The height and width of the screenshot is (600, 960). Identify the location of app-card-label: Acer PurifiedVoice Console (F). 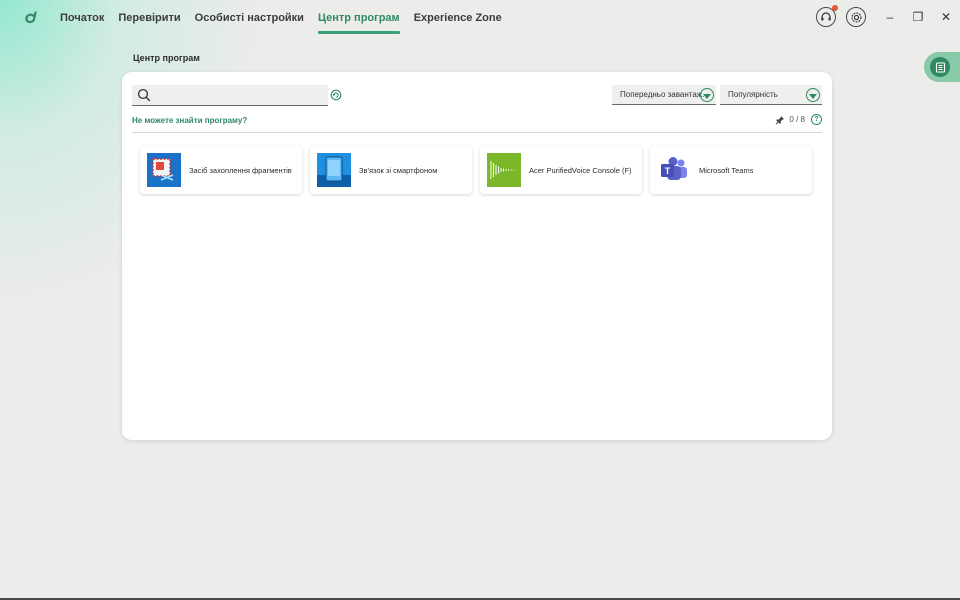
(580, 170).